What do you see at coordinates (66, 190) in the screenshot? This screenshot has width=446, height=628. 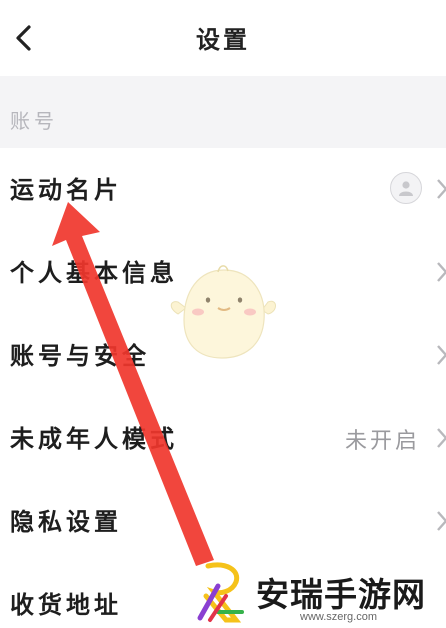 I see `settings-item-label: 运动名片` at bounding box center [66, 190].